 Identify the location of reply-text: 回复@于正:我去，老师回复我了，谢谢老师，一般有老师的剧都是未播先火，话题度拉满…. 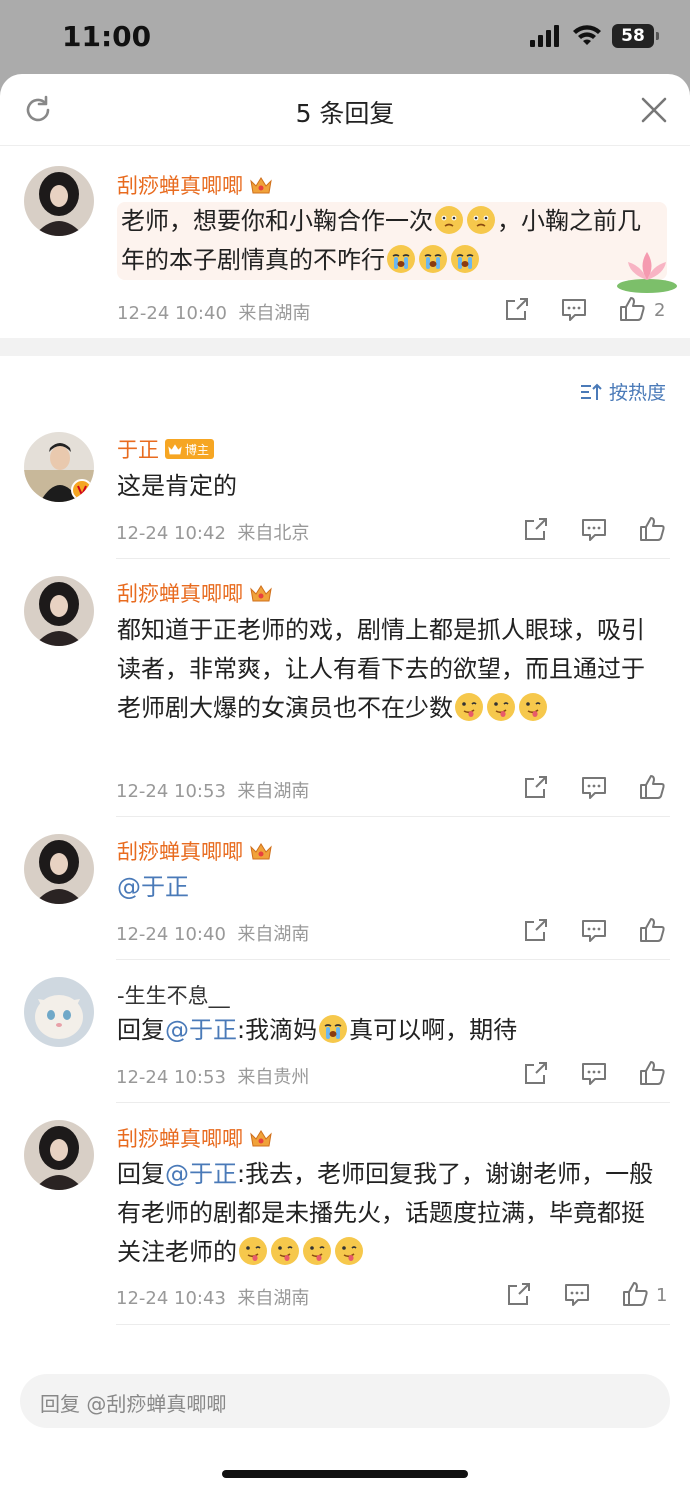
(385, 1213).